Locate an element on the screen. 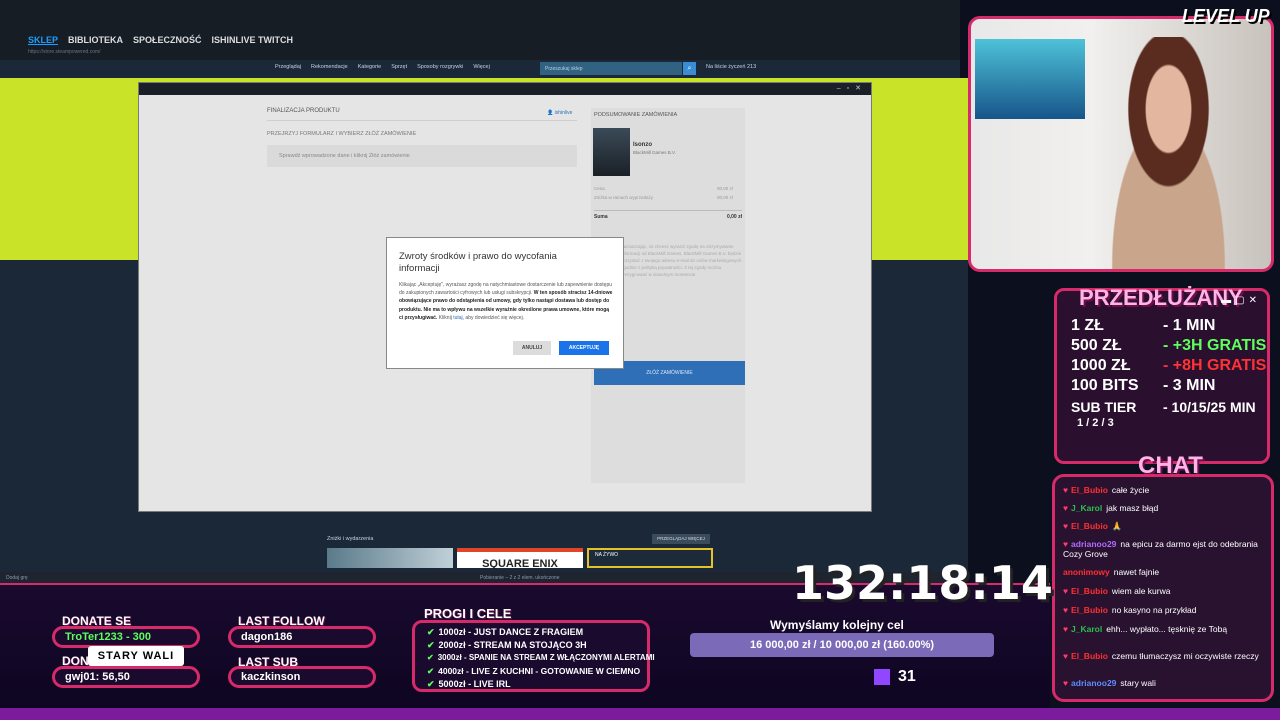 This screenshot has width=1280, height=720. store-search-input: Przeszukaj sklep is located at coordinates (611, 68).